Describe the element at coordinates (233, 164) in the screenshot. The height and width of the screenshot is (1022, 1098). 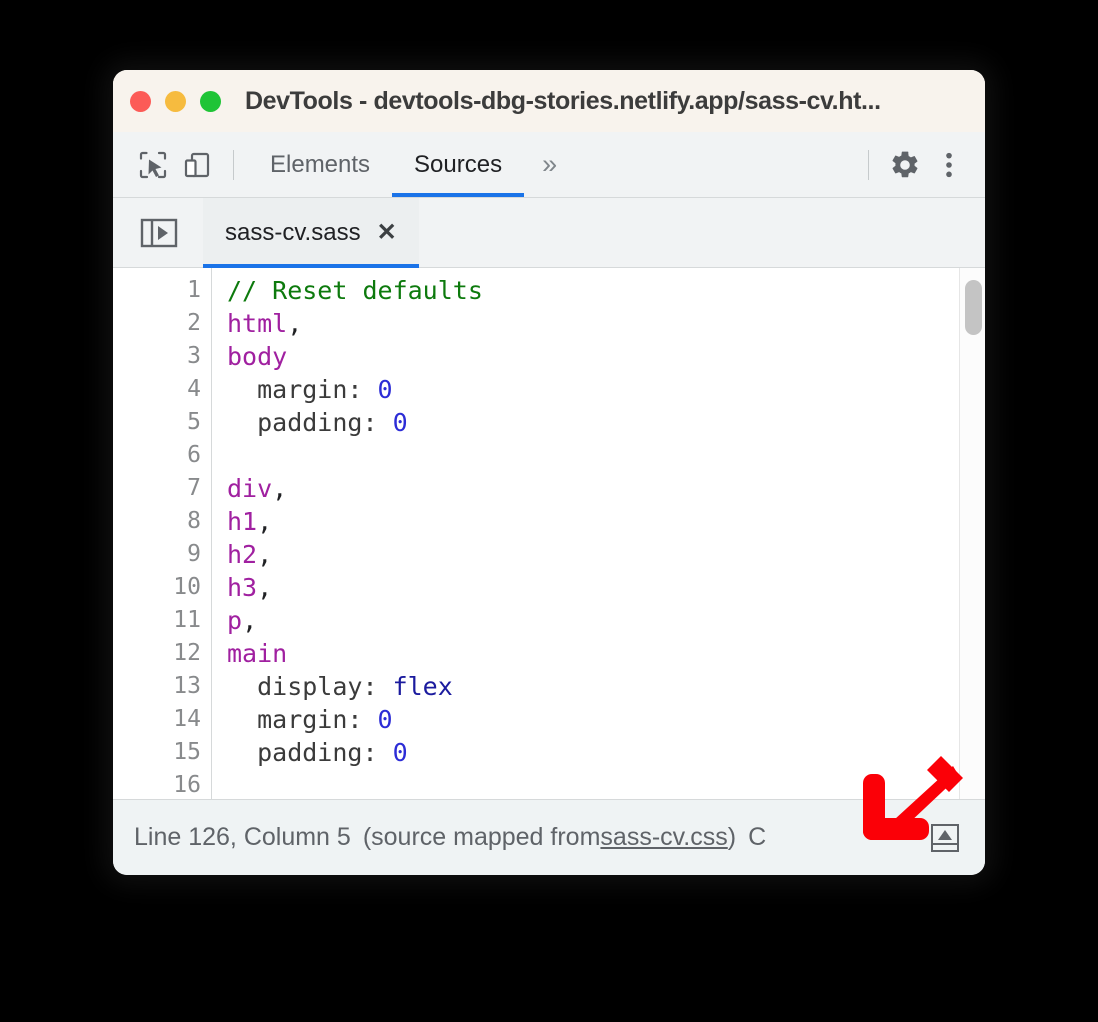
I see `toolbar-divider` at that location.